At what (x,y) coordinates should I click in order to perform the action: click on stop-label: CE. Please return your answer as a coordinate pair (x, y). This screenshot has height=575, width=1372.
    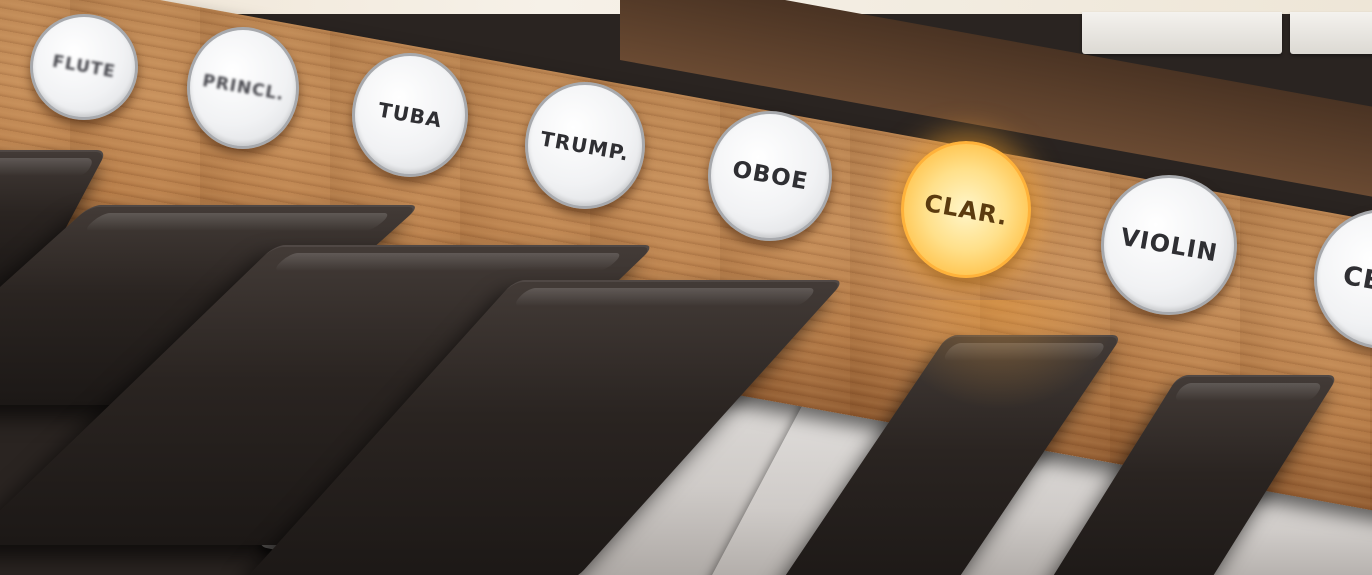
    Looking at the image, I should click on (1356, 279).